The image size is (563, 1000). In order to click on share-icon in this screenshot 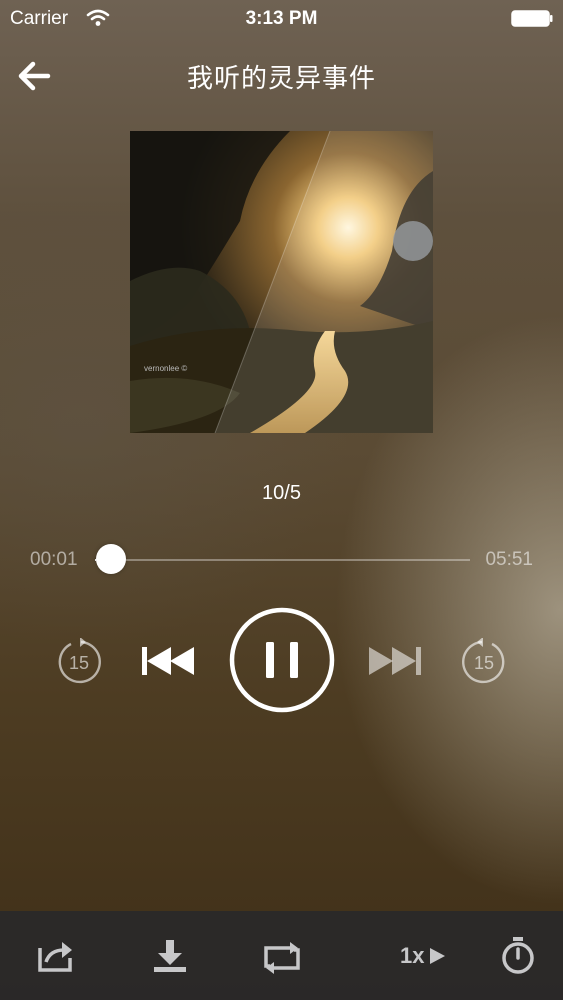, I will do `click(55, 957)`.